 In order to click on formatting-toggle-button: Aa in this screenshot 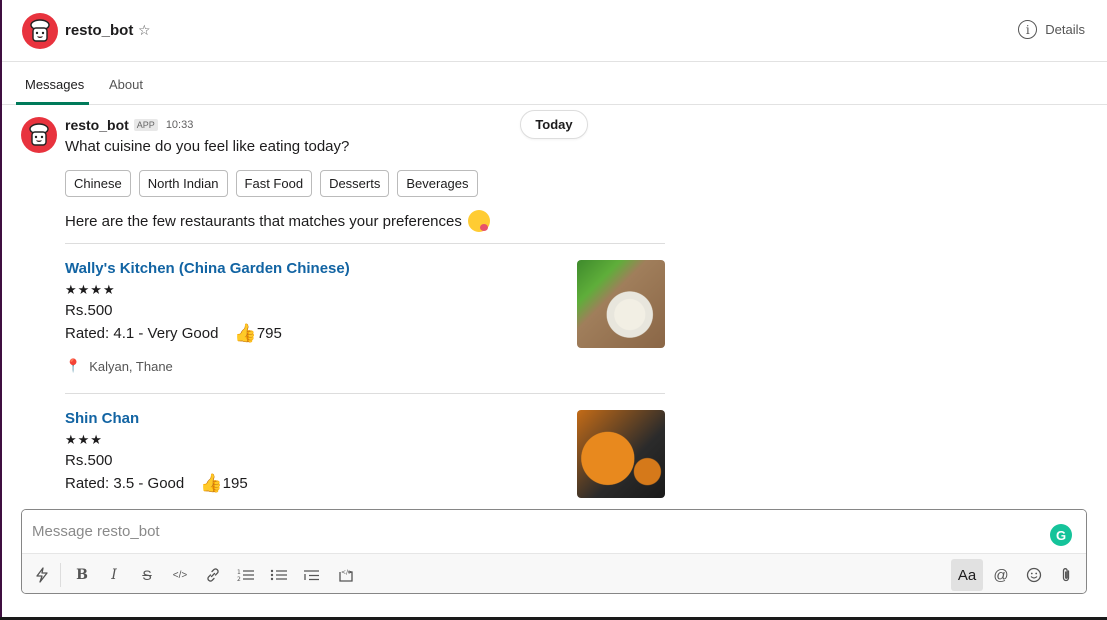, I will do `click(967, 575)`.